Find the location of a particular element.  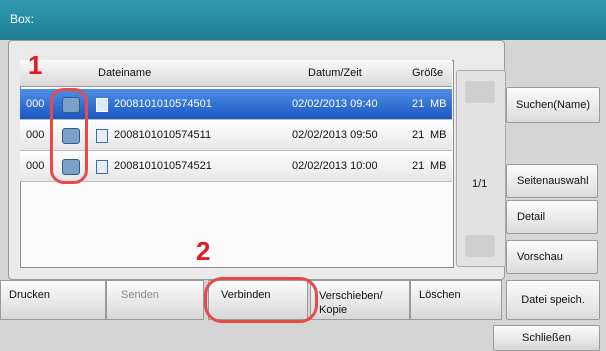

print-button: Drucken is located at coordinates (53, 300).